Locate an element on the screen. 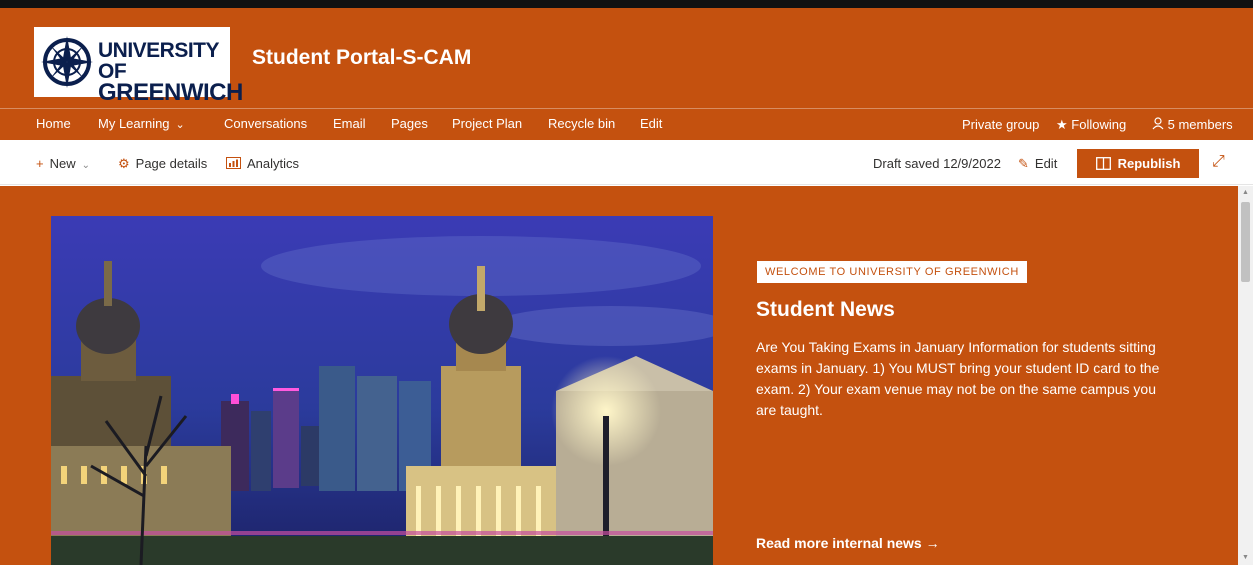  person-icon is located at coordinates (1158, 123).